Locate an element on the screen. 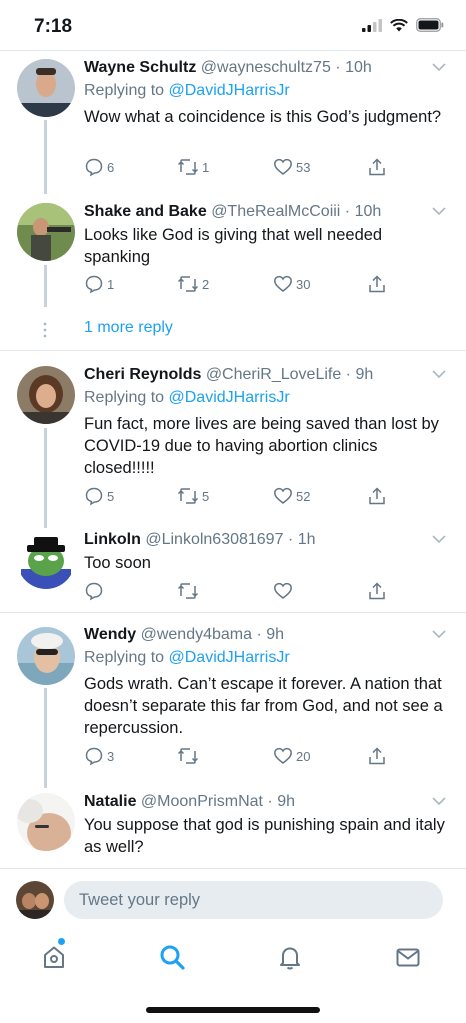 The image size is (466, 1023). like-count: 53 is located at coordinates (303, 167).